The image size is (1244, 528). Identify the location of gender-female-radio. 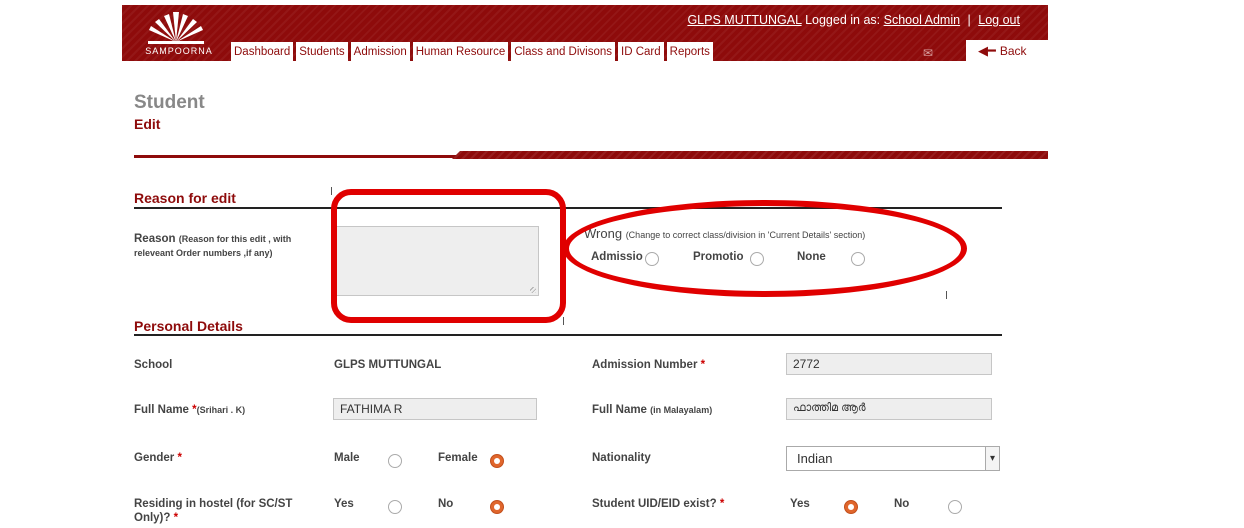
(497, 461).